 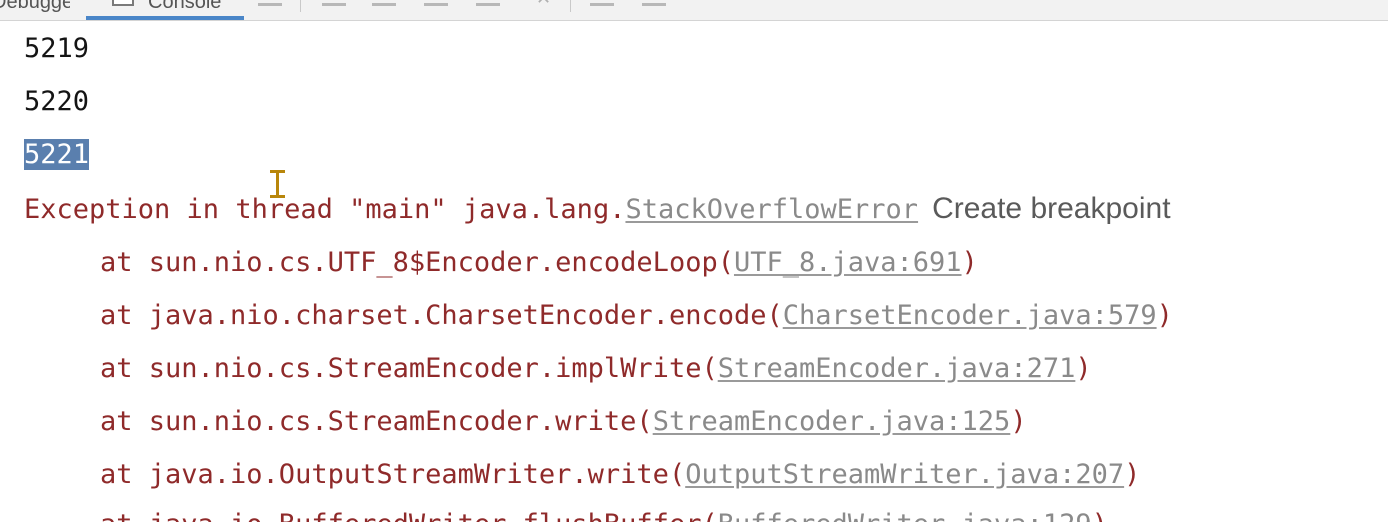 I want to click on console-output-line-selected: 5221, so click(x=57, y=155).